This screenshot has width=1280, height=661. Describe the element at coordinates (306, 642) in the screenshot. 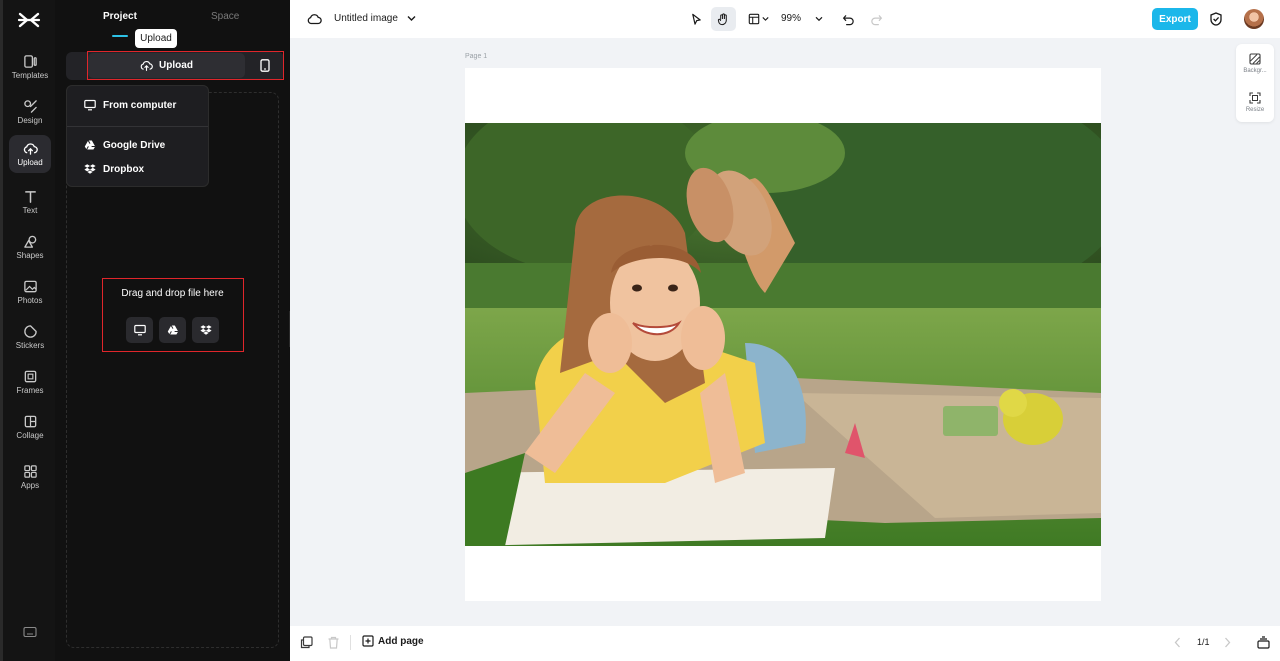

I see `duplicate-page-icon` at that location.